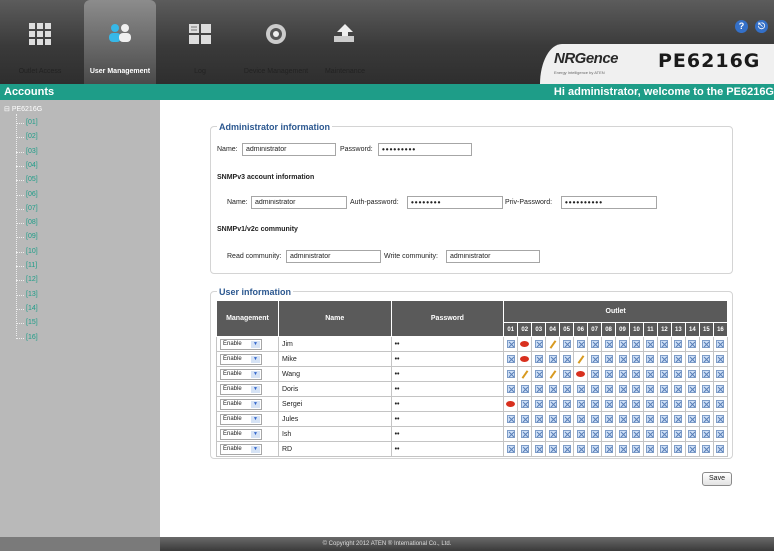 This screenshot has height=551, width=774. Describe the element at coordinates (333, 256) in the screenshot. I see `read-community-input` at that location.